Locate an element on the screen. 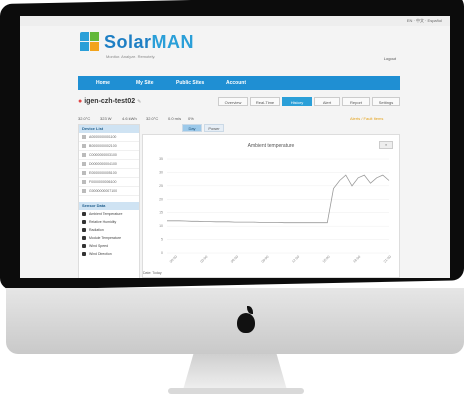 The height and width of the screenshot is (401, 476). tab-report: Report is located at coordinates (356, 101).